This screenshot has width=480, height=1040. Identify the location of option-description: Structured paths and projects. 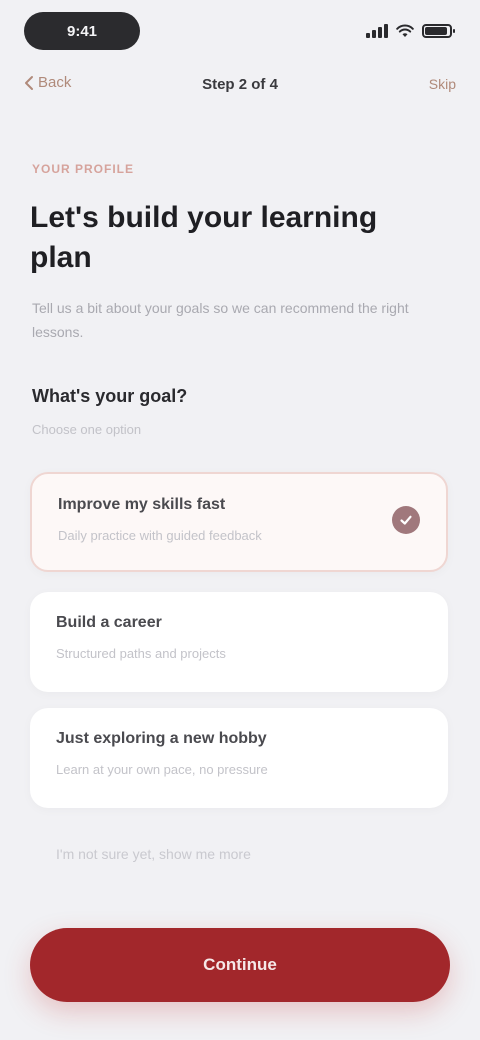
(141, 653).